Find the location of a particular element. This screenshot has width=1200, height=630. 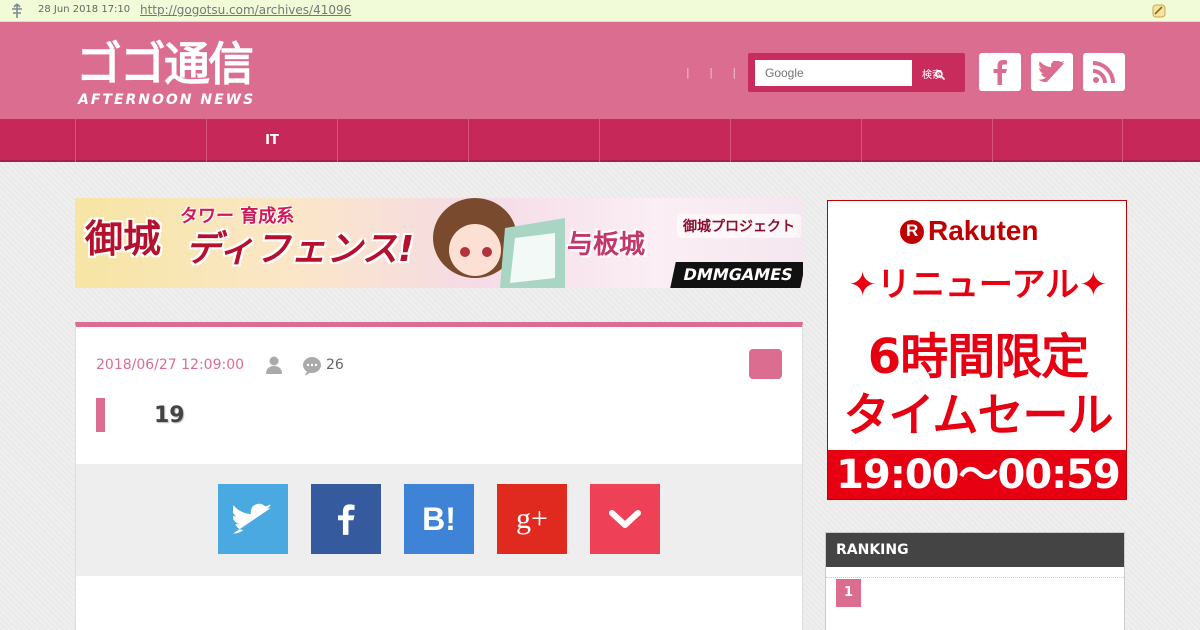

share-pocket-button is located at coordinates (625, 519).